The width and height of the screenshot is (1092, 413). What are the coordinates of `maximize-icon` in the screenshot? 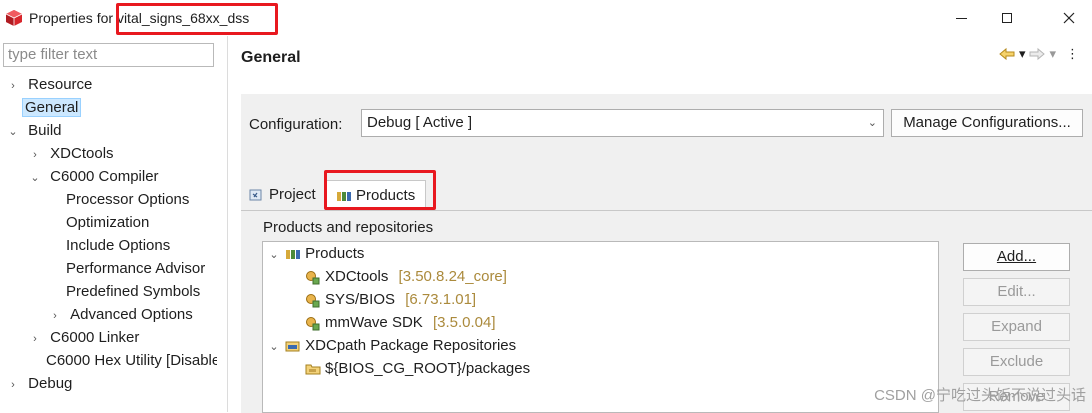 It's located at (1007, 18).